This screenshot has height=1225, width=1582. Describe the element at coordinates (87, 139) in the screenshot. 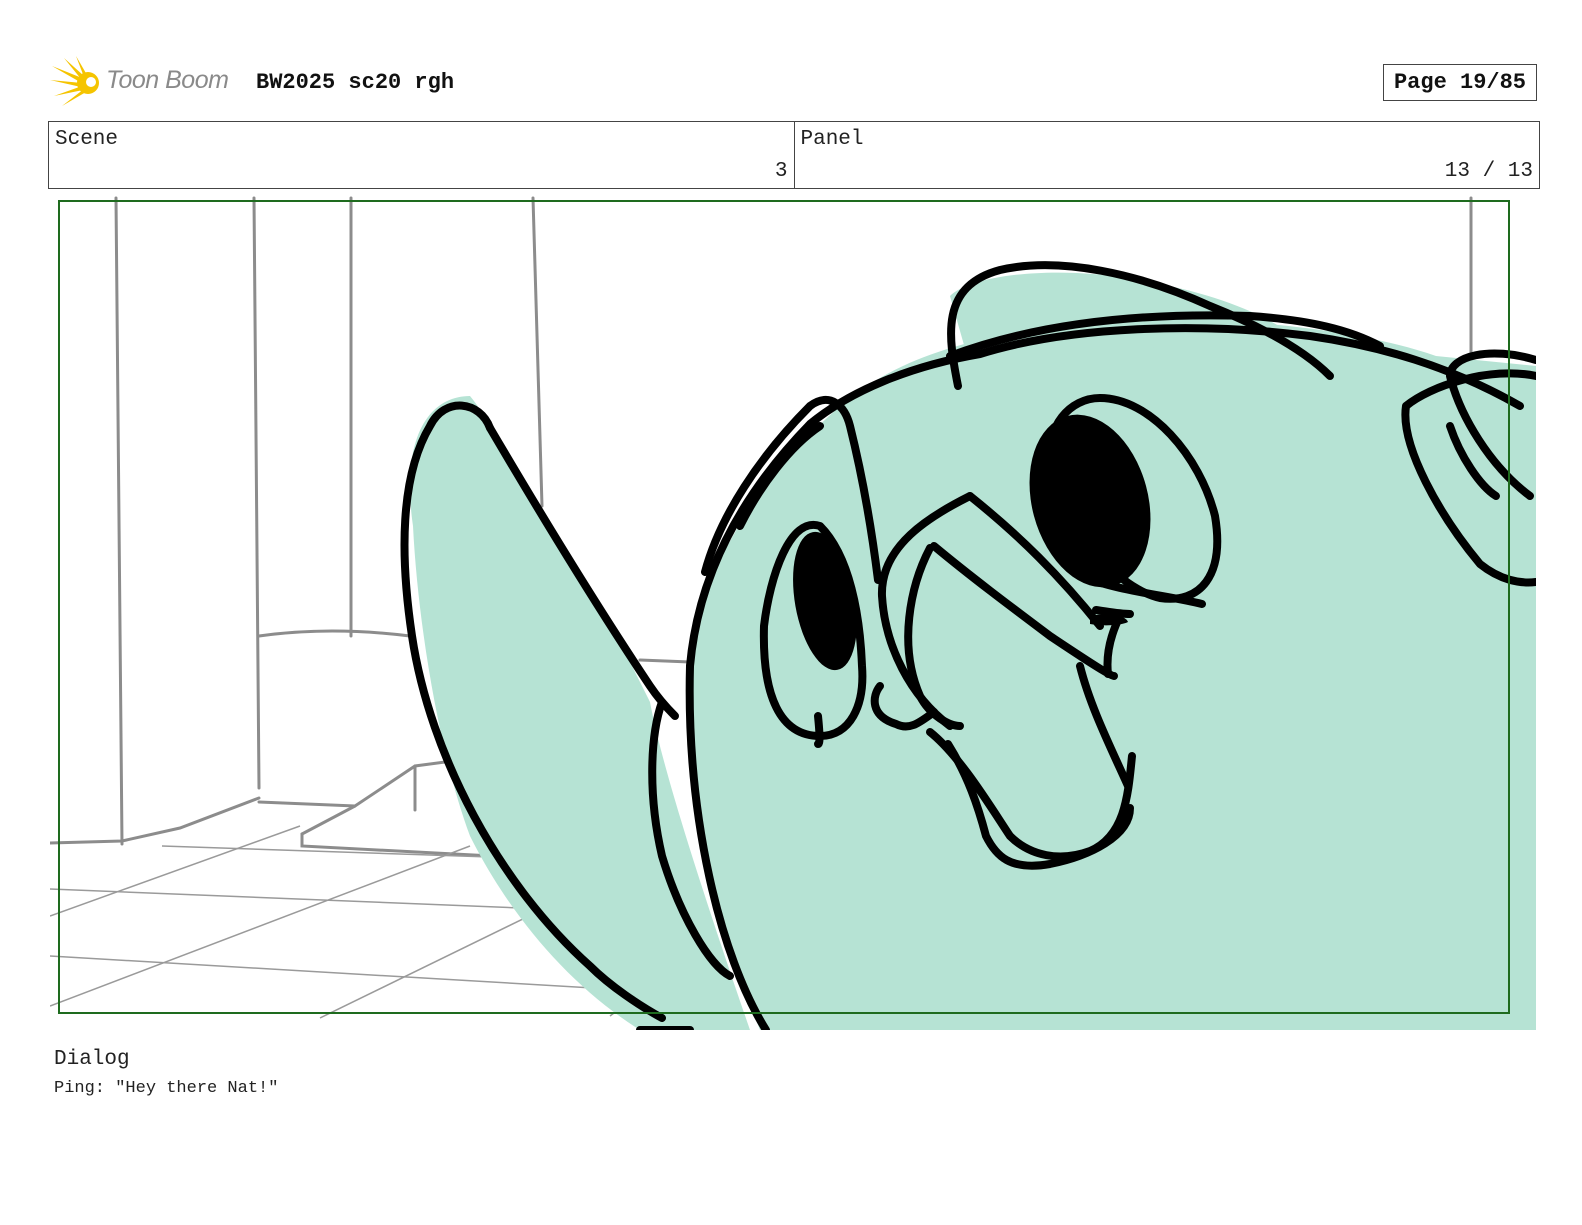

I see `scene-label: Scene` at that location.